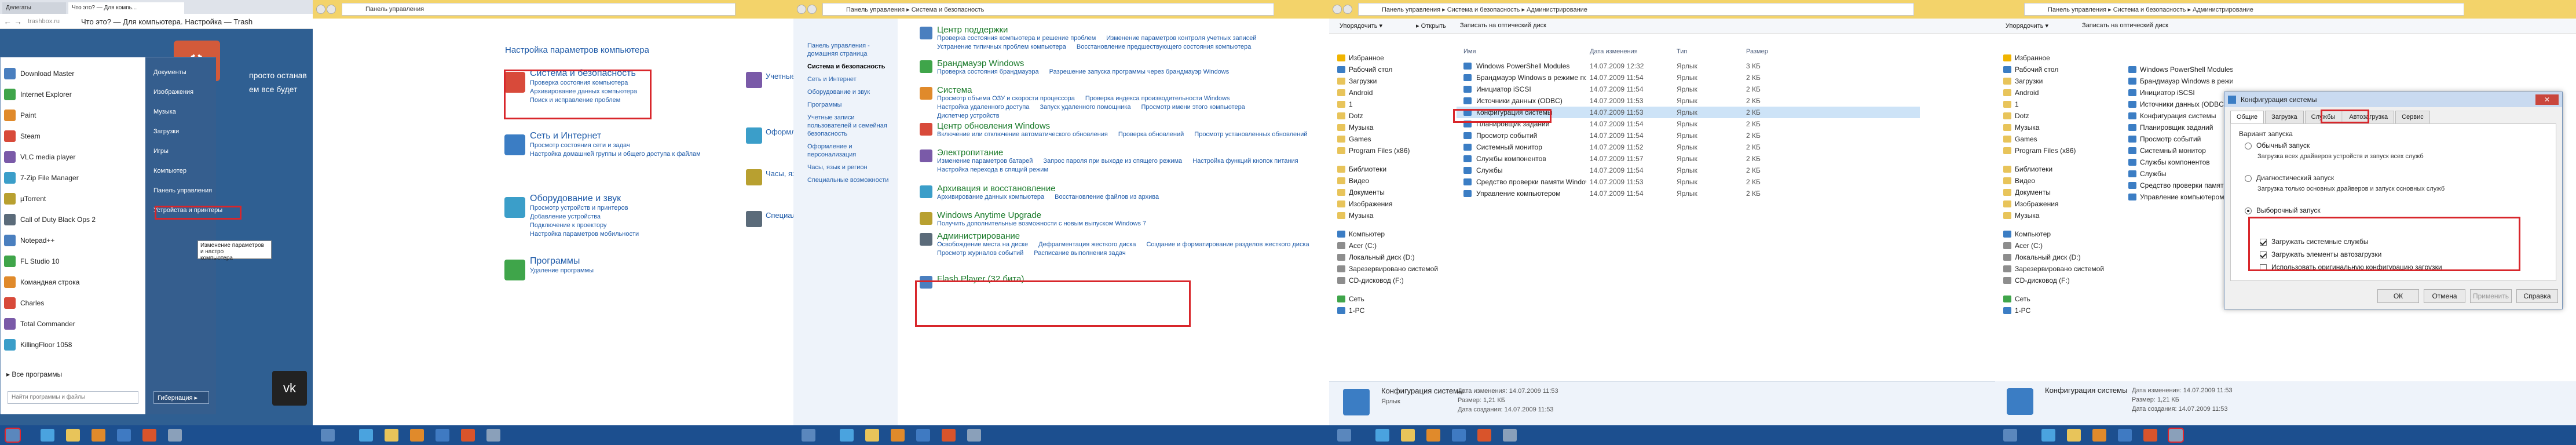 The height and width of the screenshot is (445, 2576). Describe the element at coordinates (2369, 117) in the screenshot. I see `msconfig-tab: Автозагрузка` at that location.